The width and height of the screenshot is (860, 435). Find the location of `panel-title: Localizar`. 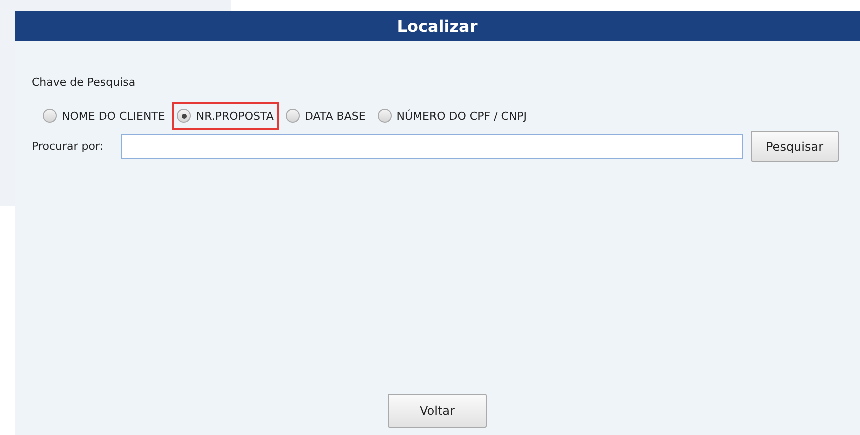

panel-title: Localizar is located at coordinates (437, 26).